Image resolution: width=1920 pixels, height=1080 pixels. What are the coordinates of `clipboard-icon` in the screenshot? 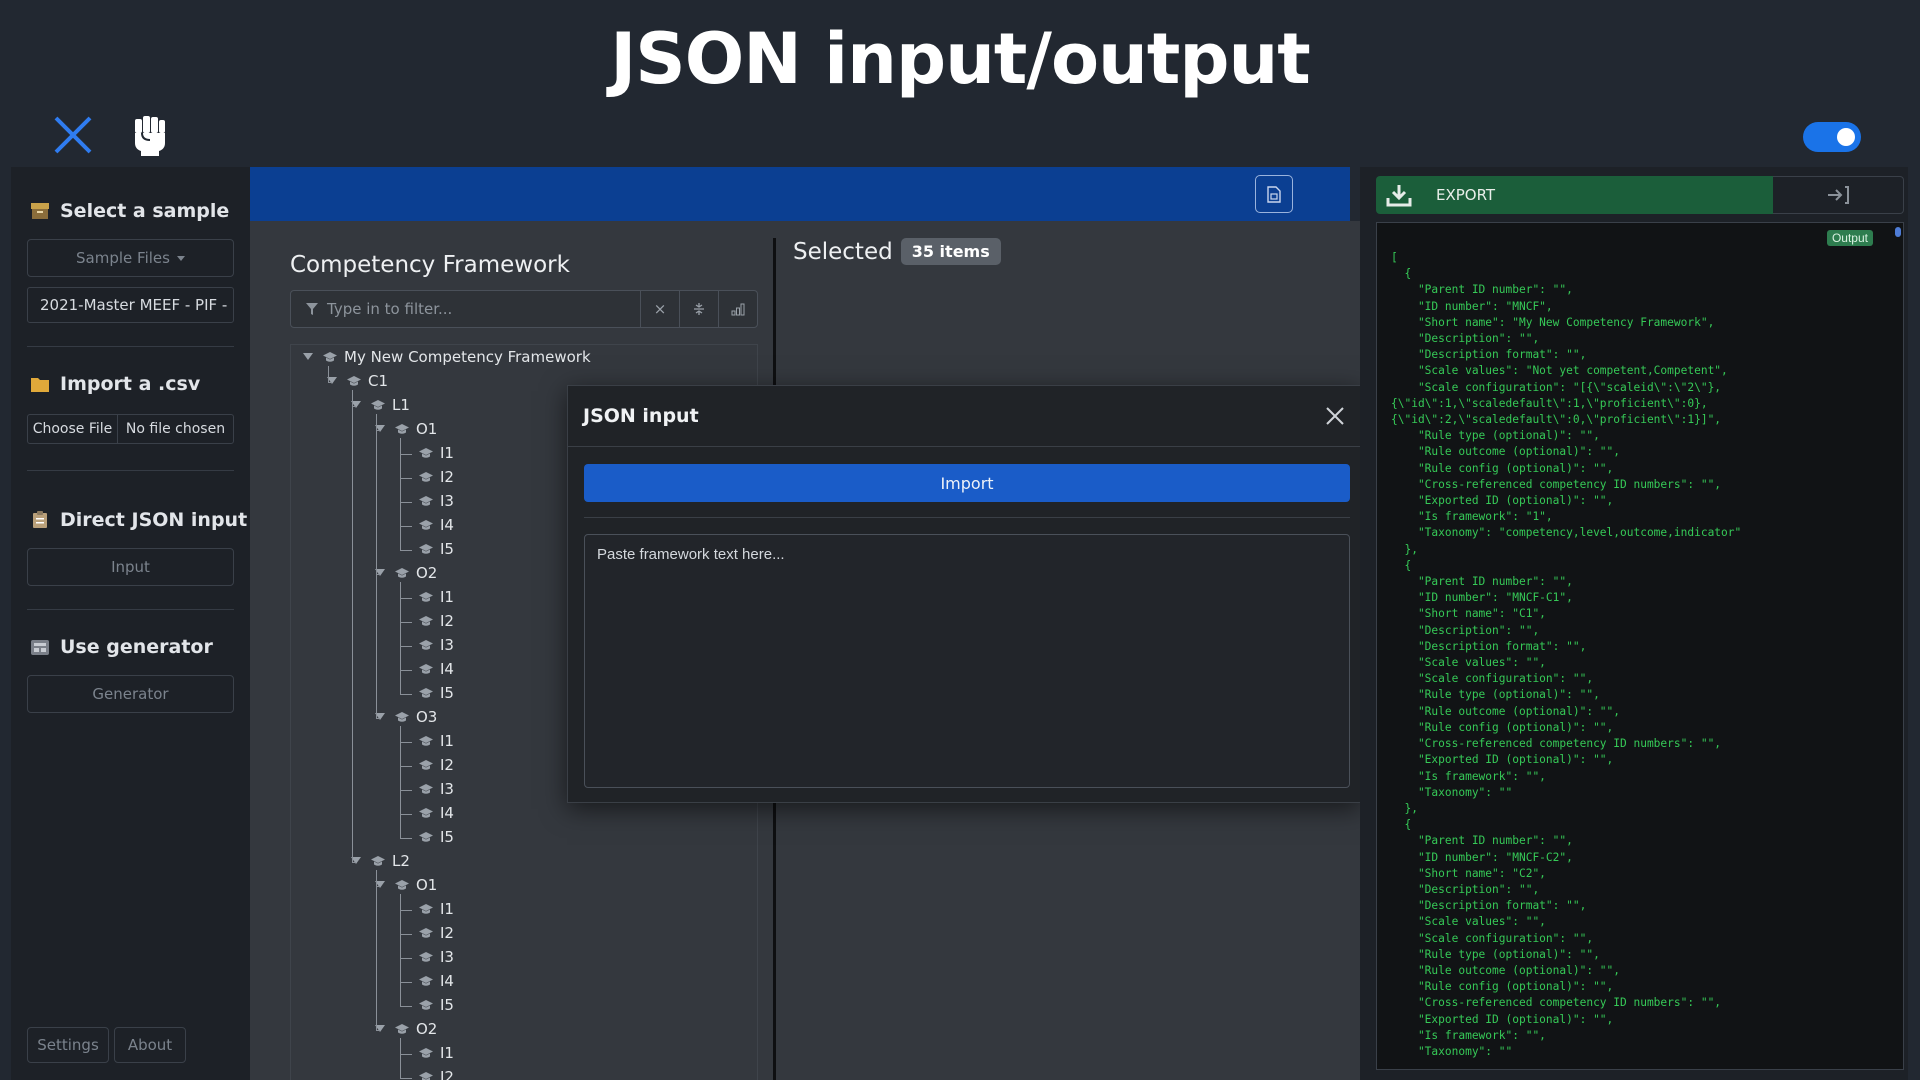 It's located at (40, 519).